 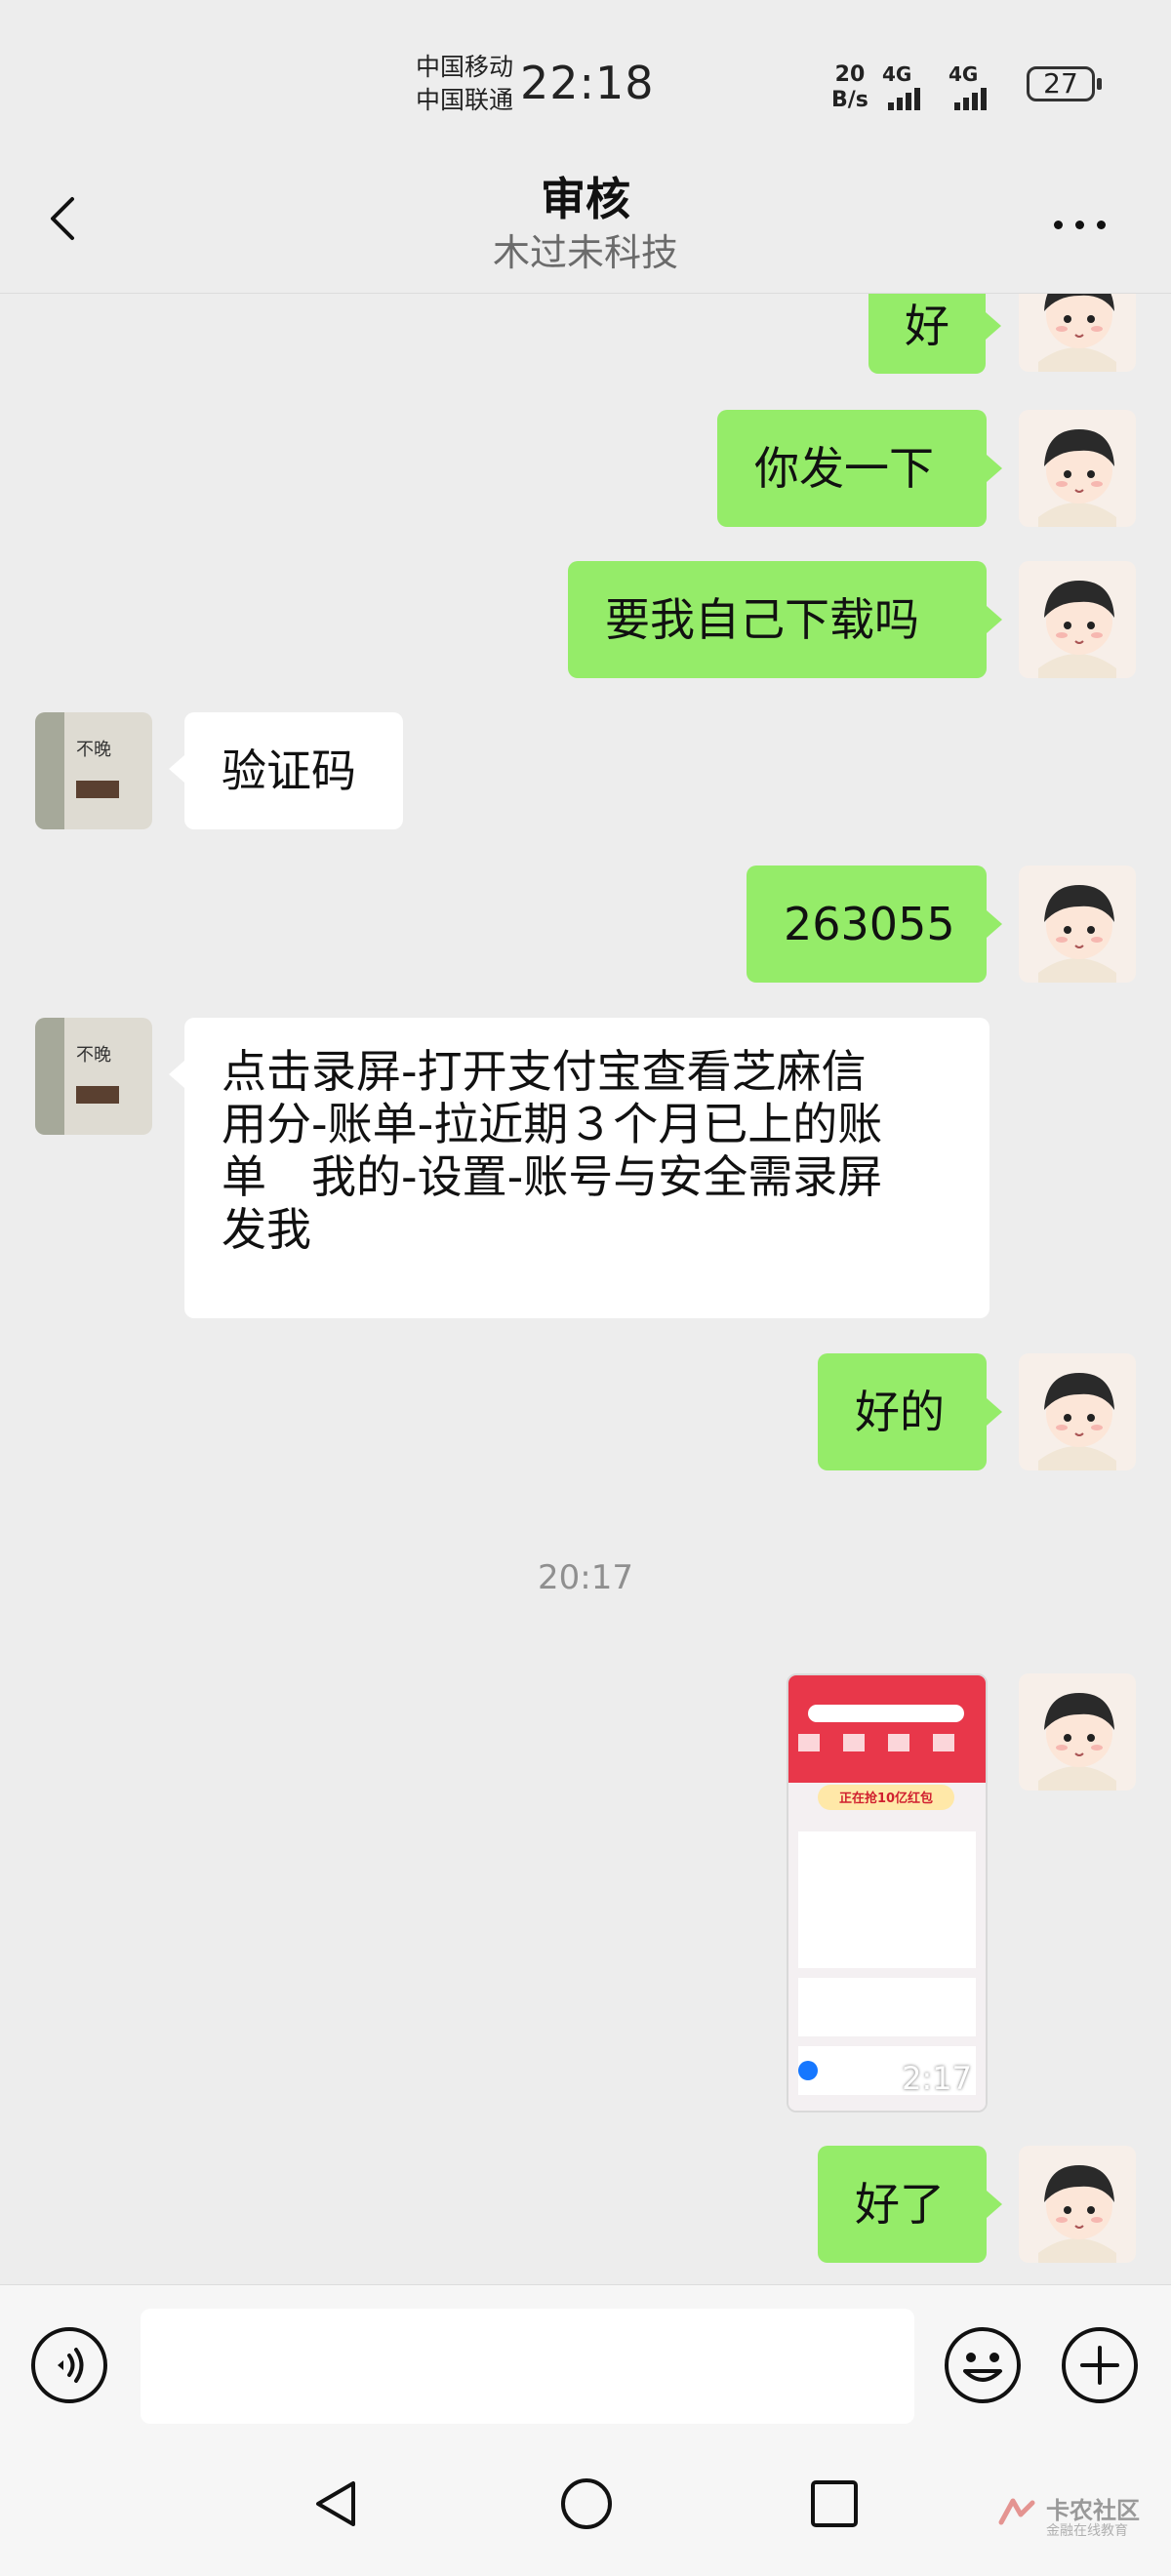 What do you see at coordinates (527, 2366) in the screenshot?
I see `message-input` at bounding box center [527, 2366].